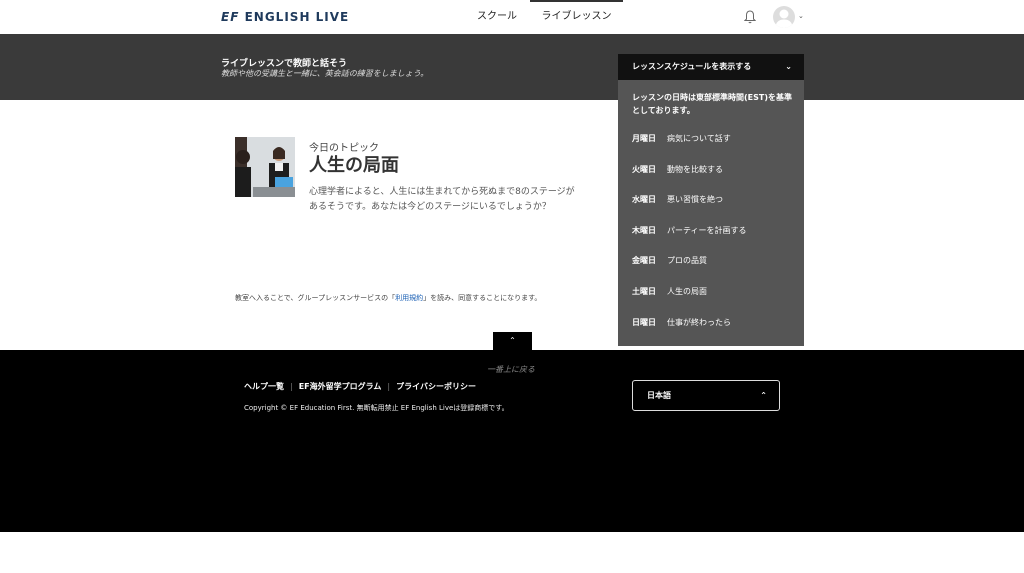  I want to click on schedule-day: 木曜日, so click(644, 230).